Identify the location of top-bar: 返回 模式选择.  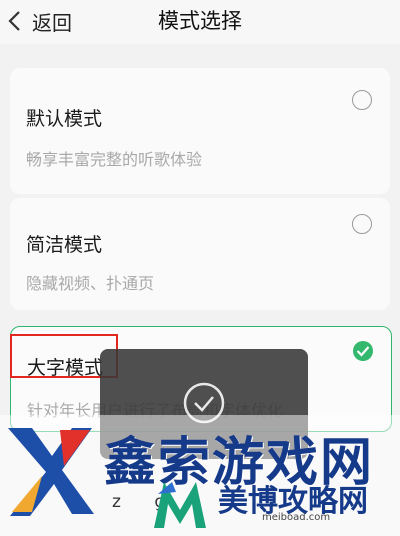
(200, 22).